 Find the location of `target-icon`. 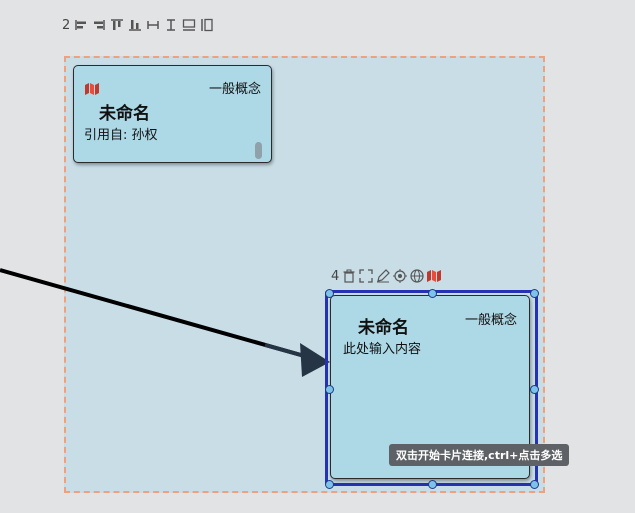

target-icon is located at coordinates (400, 276).